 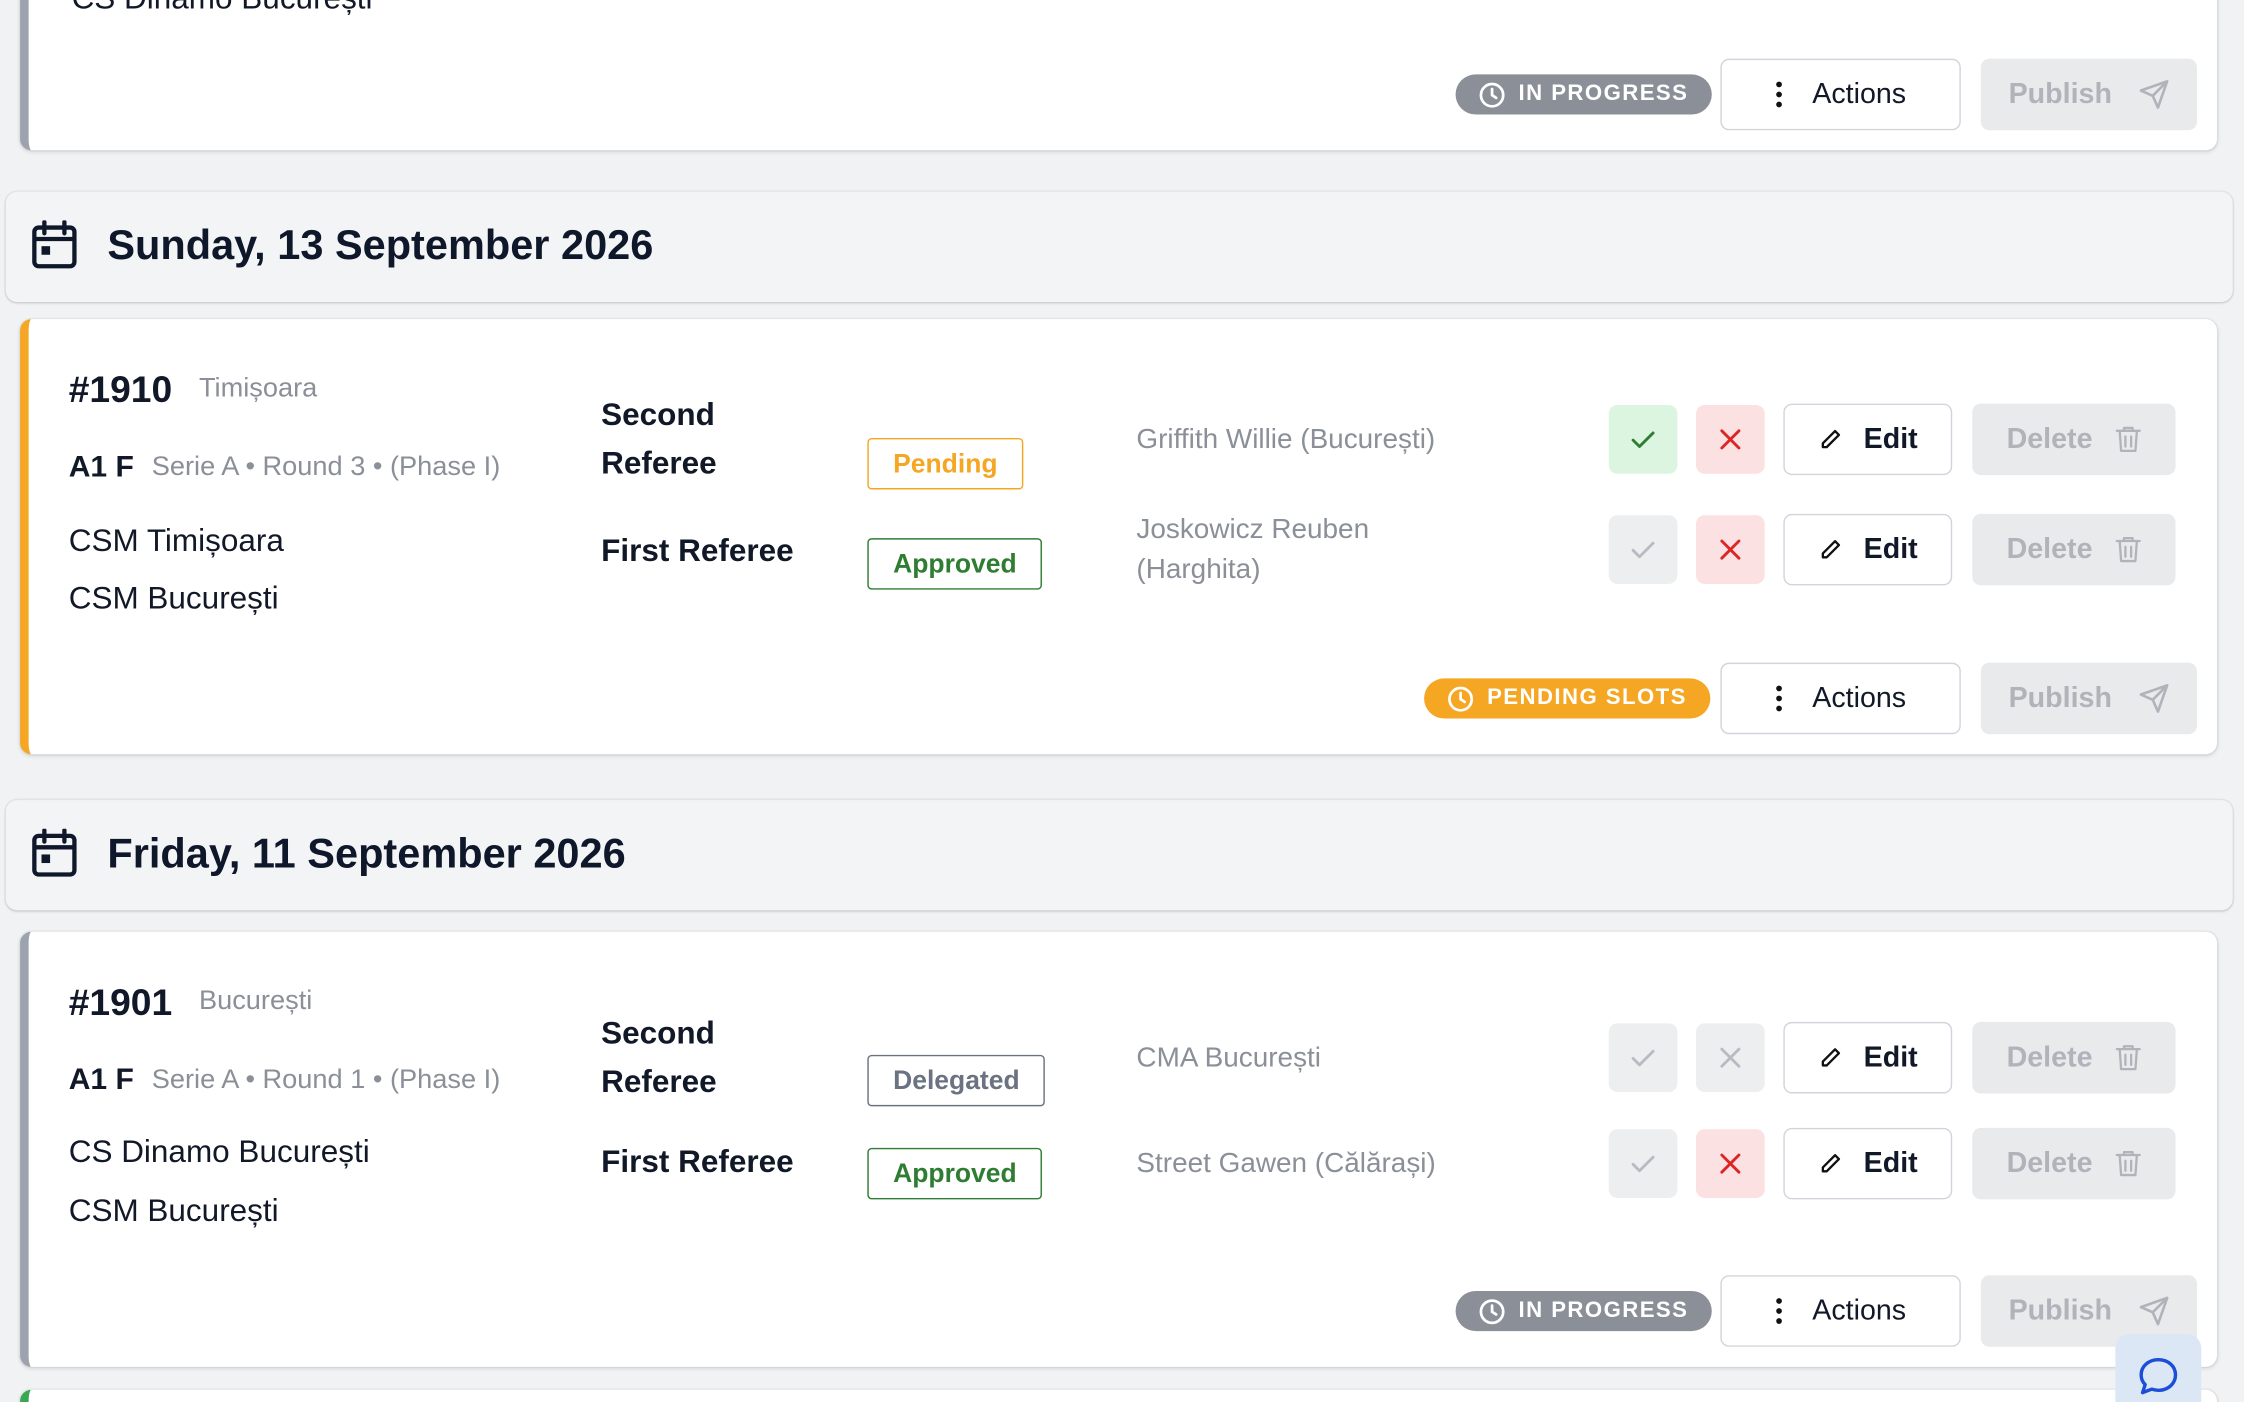 I want to click on away-team: CSM București, so click(x=173, y=597).